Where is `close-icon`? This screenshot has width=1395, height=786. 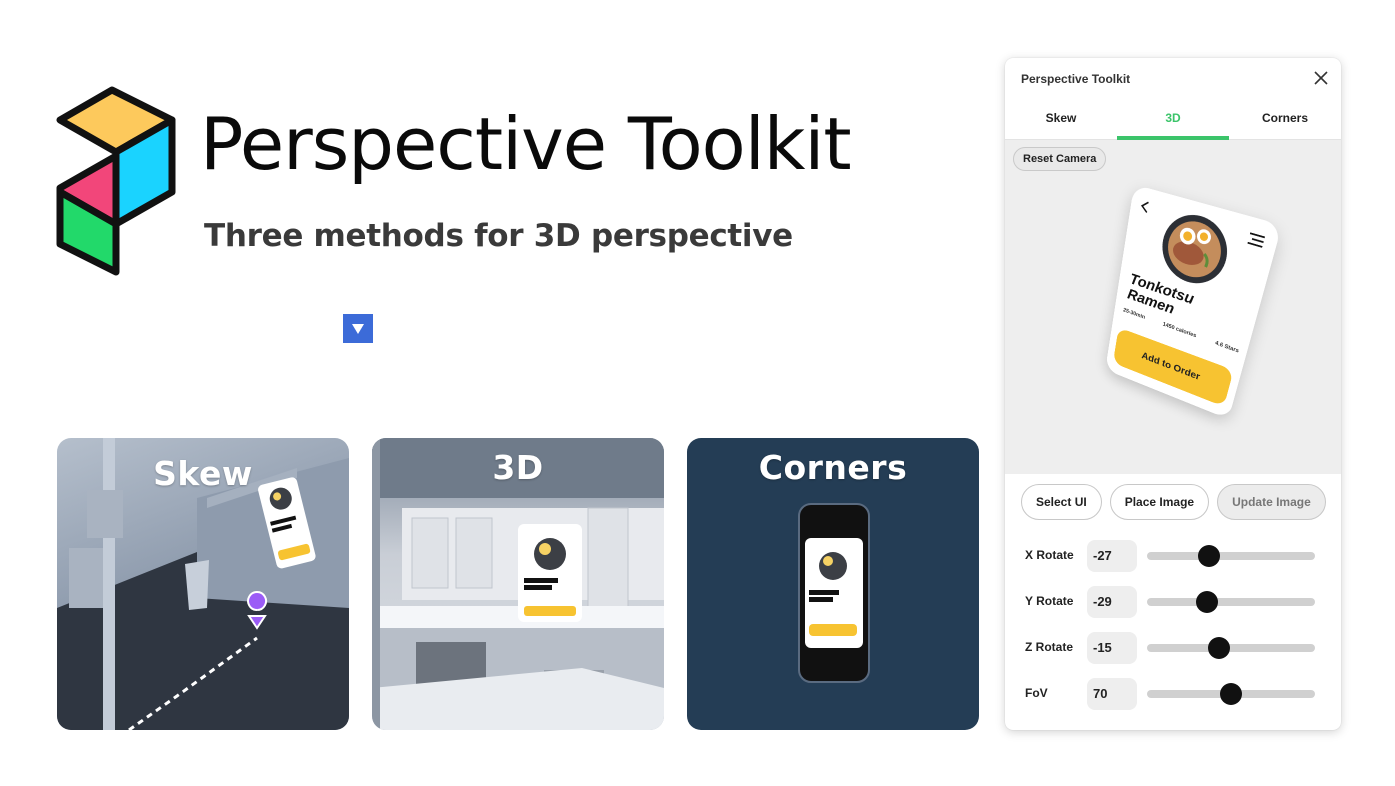
close-icon is located at coordinates (1321, 78).